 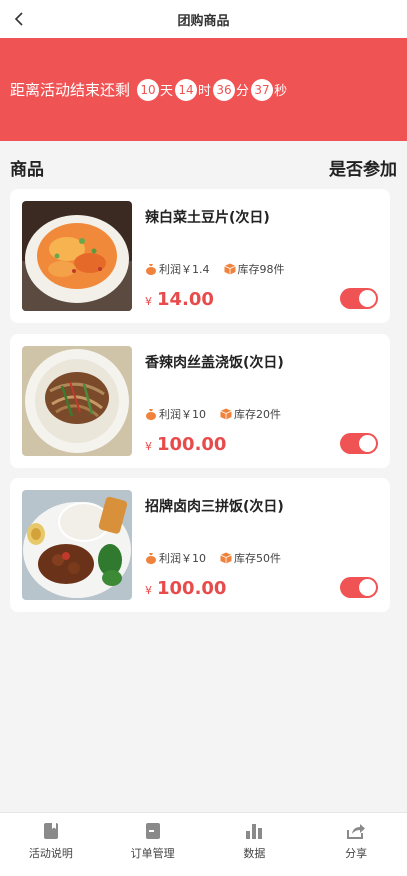 What do you see at coordinates (363, 169) in the screenshot?
I see `list-header-participate: 是否参加` at bounding box center [363, 169].